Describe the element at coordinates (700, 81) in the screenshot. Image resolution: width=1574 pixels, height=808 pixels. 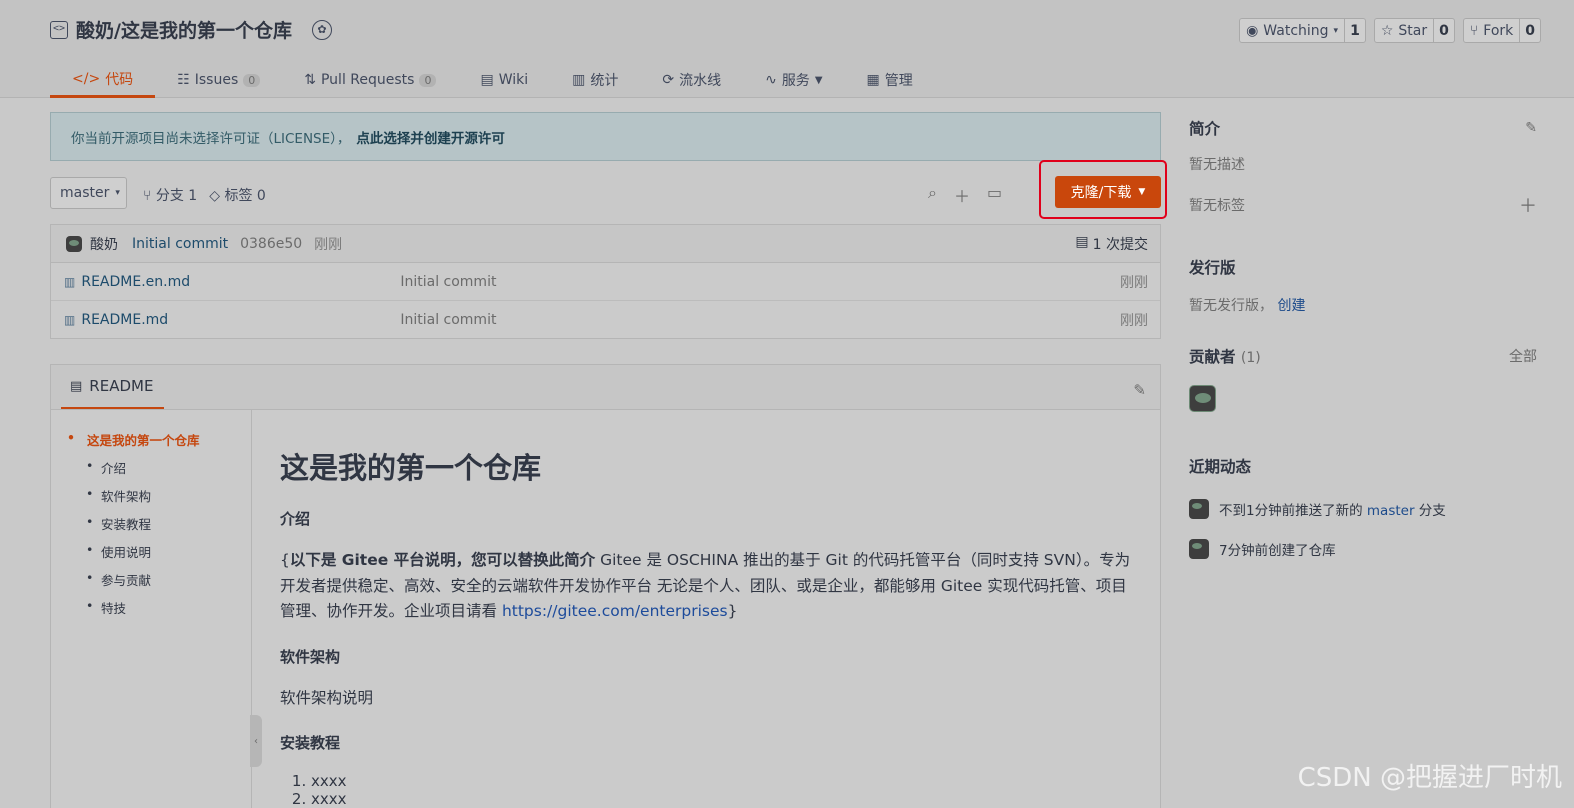
I see `tab-label: 流水线` at that location.